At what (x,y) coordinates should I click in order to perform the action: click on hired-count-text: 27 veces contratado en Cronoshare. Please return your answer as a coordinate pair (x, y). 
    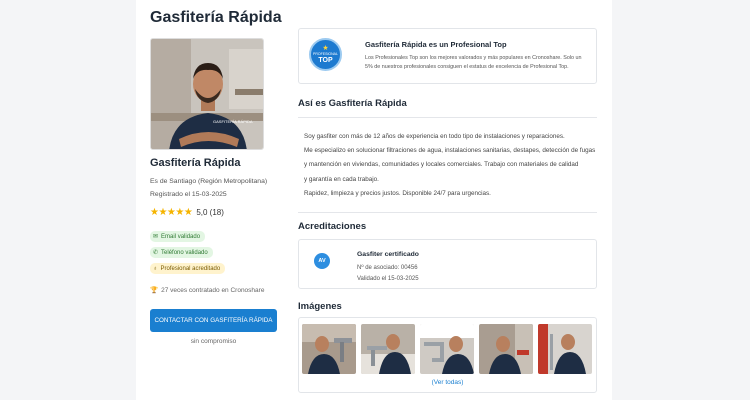
    Looking at the image, I should click on (213, 290).